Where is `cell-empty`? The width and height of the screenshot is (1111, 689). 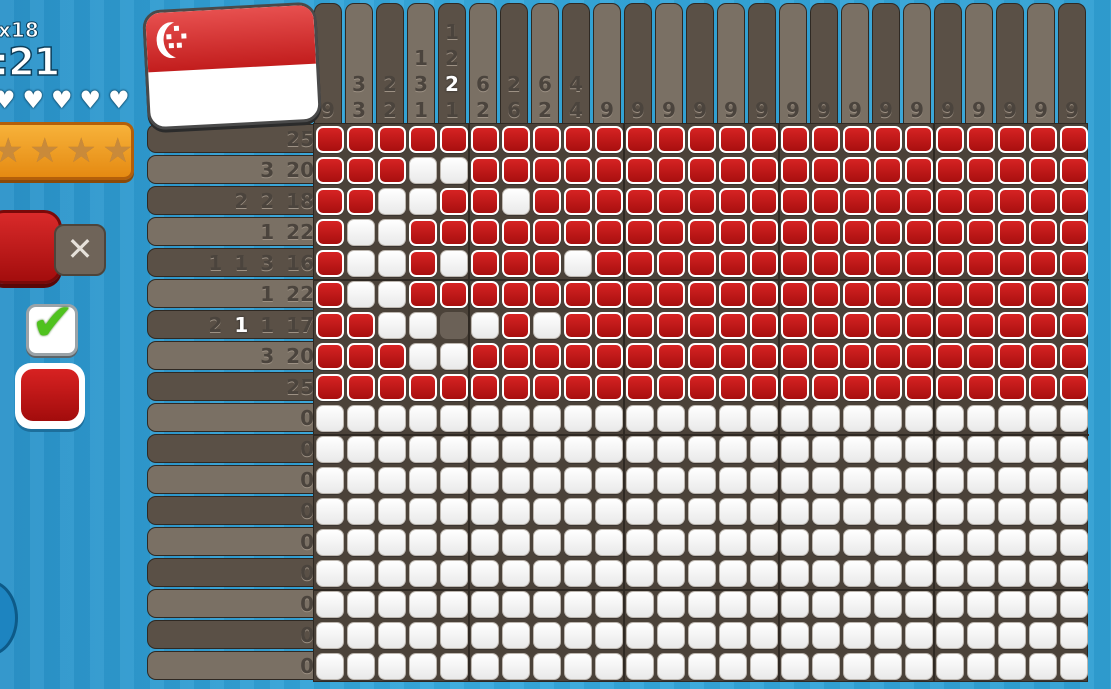 cell-empty is located at coordinates (453, 325).